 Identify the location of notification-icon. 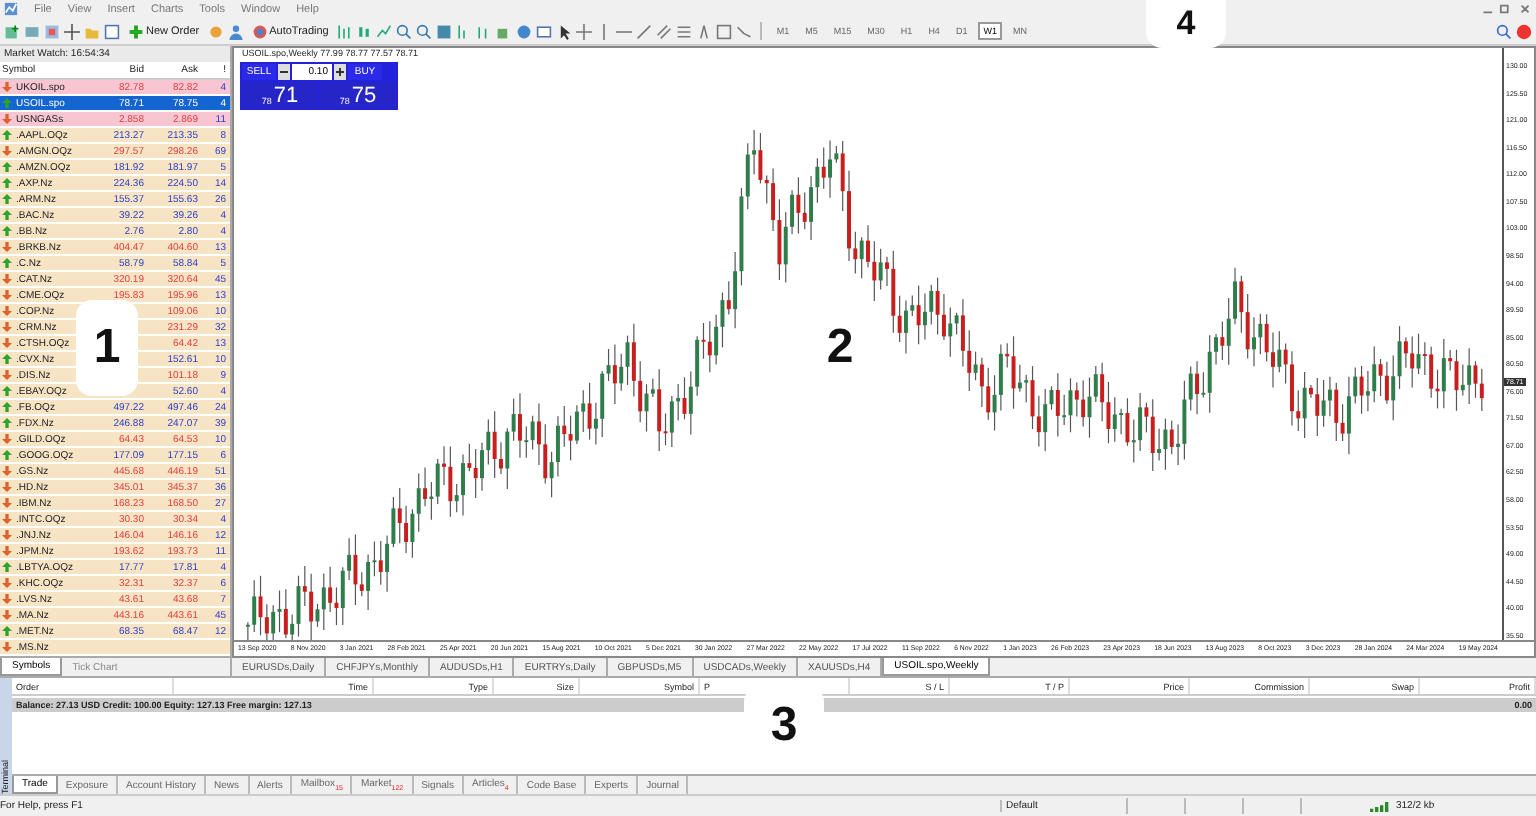
(1524, 31).